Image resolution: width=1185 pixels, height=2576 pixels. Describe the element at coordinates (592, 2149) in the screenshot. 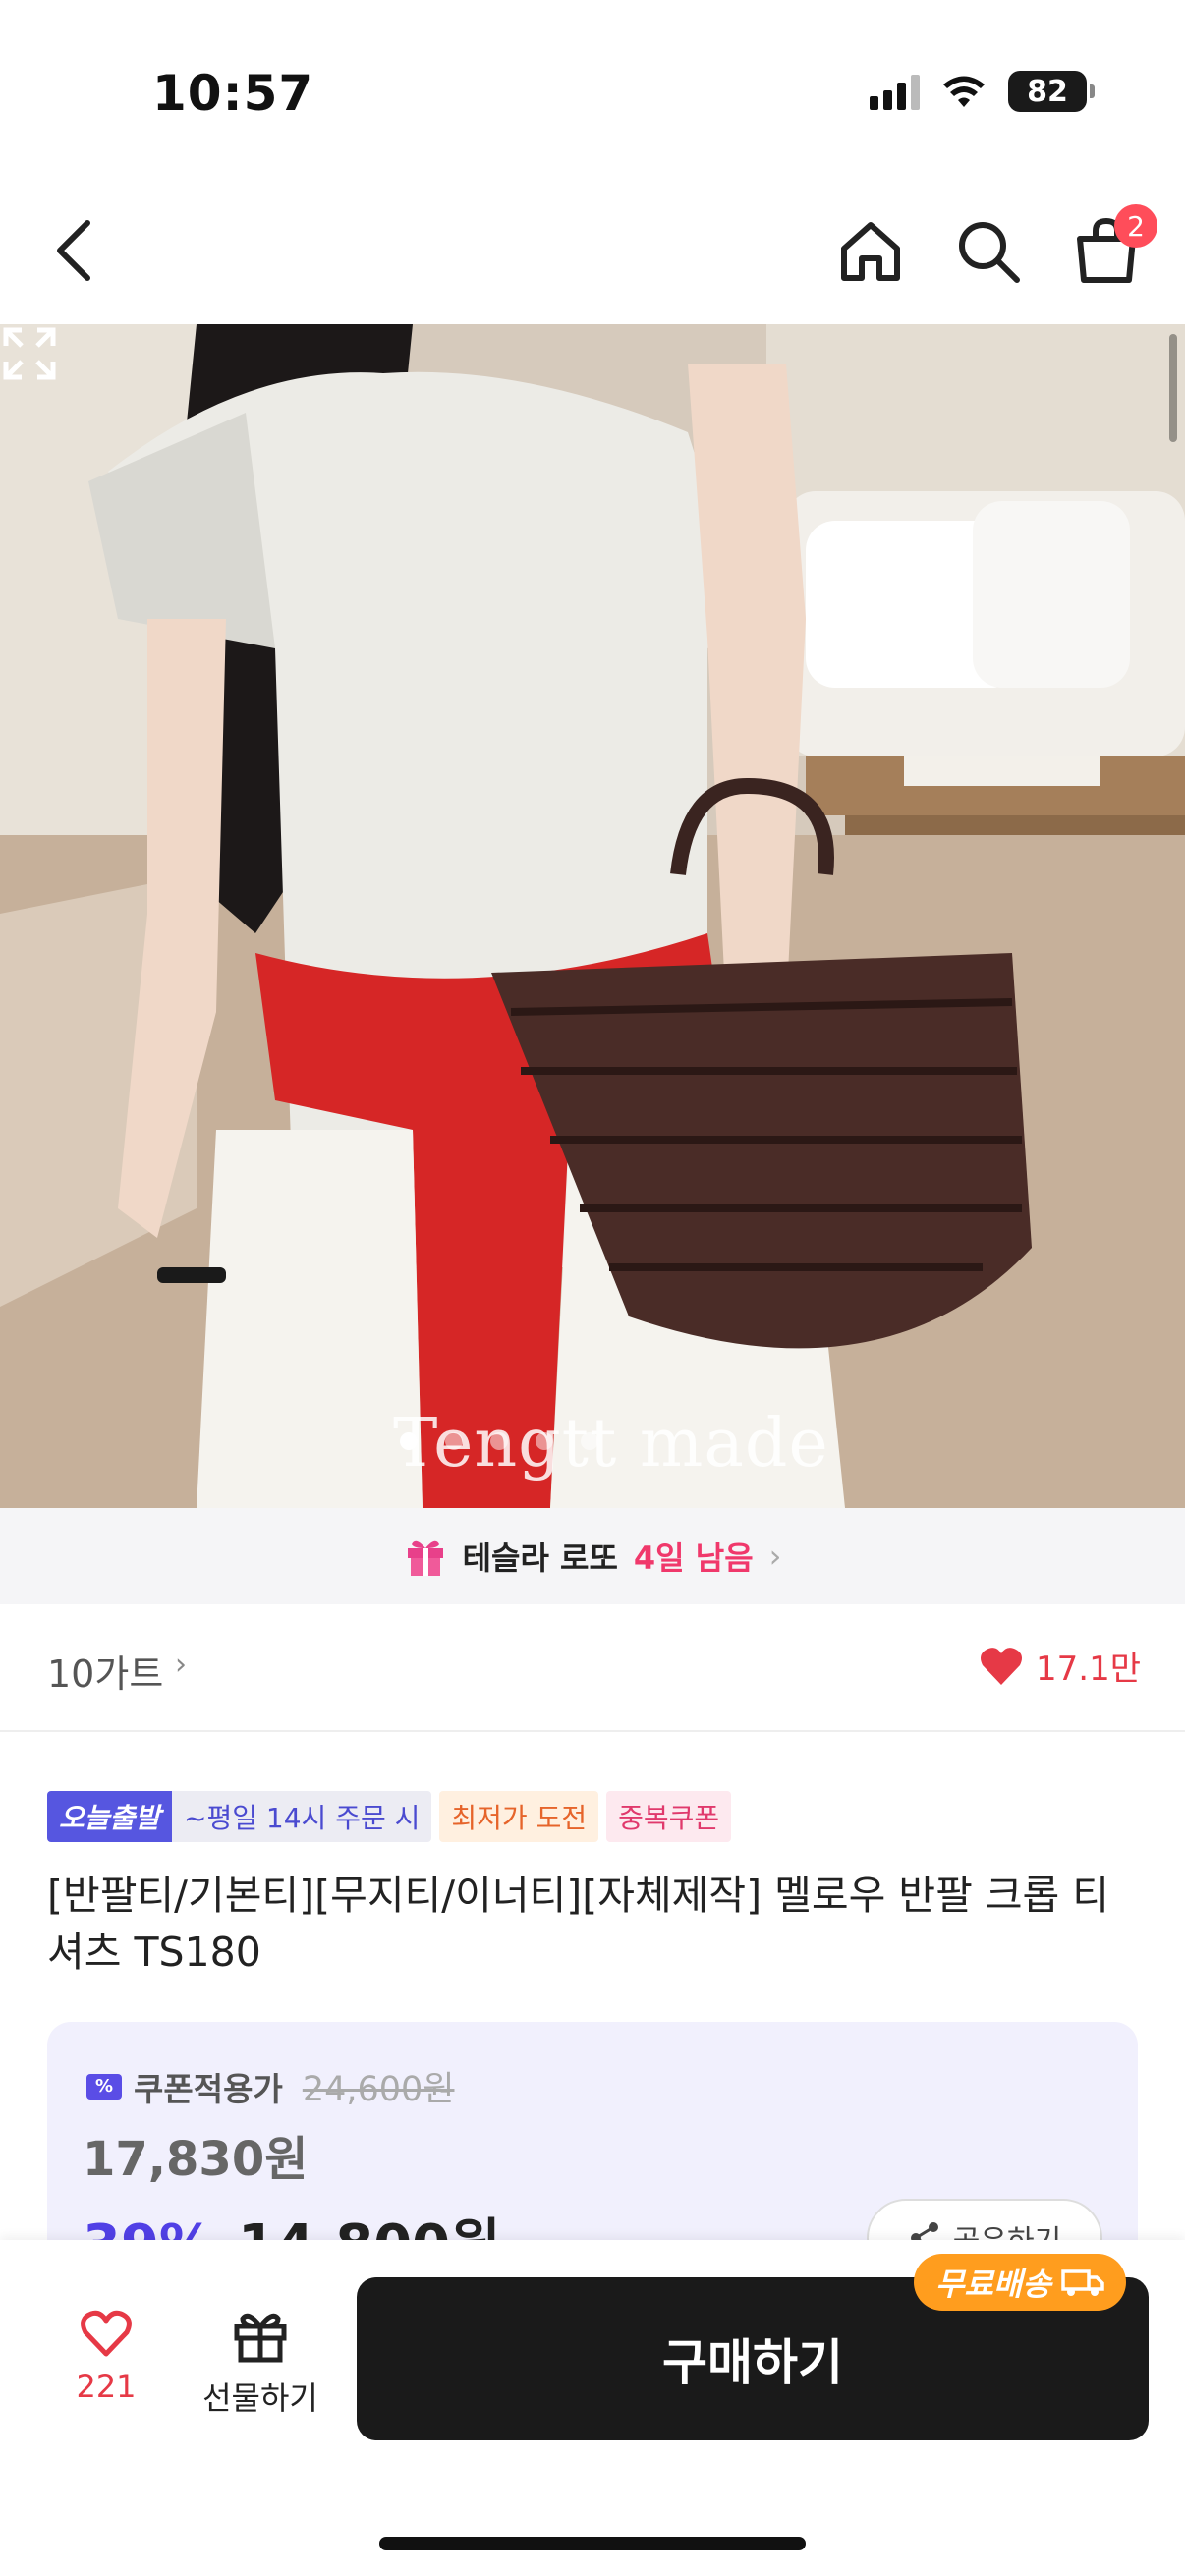

I see `price-box: % 쿠폰적용가 24,600원 17,830원 39% 14,800원 공유하기` at that location.